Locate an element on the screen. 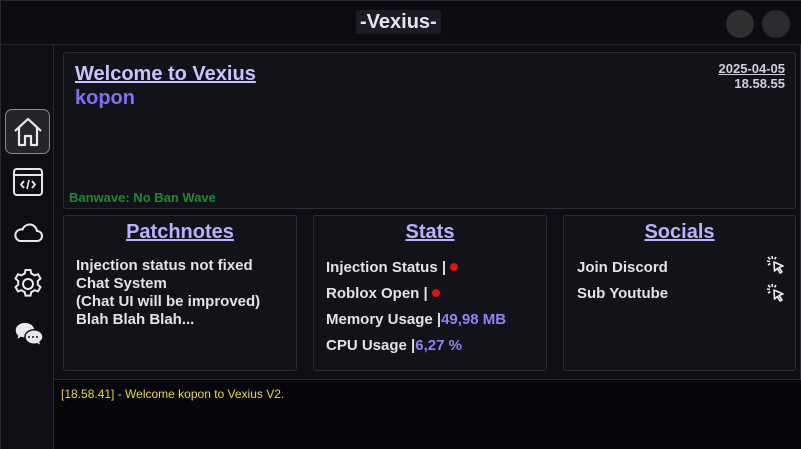 This screenshot has height=449, width=801. injection-status-row: Injection Status | is located at coordinates (392, 267).